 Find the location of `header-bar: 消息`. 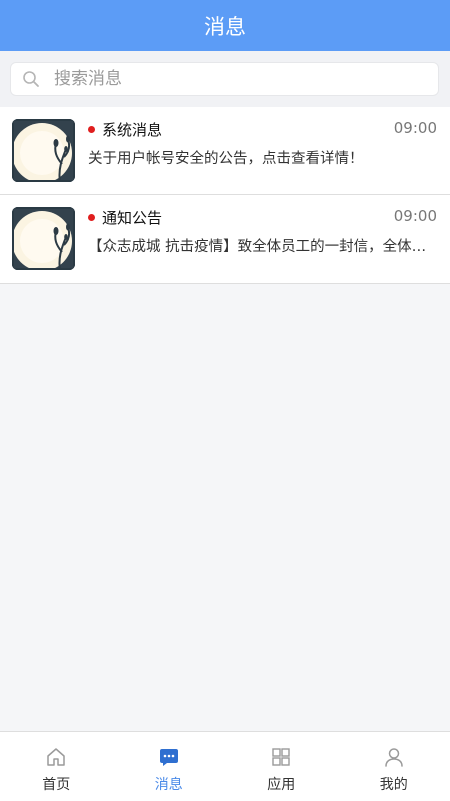

header-bar: 消息 is located at coordinates (225, 25).